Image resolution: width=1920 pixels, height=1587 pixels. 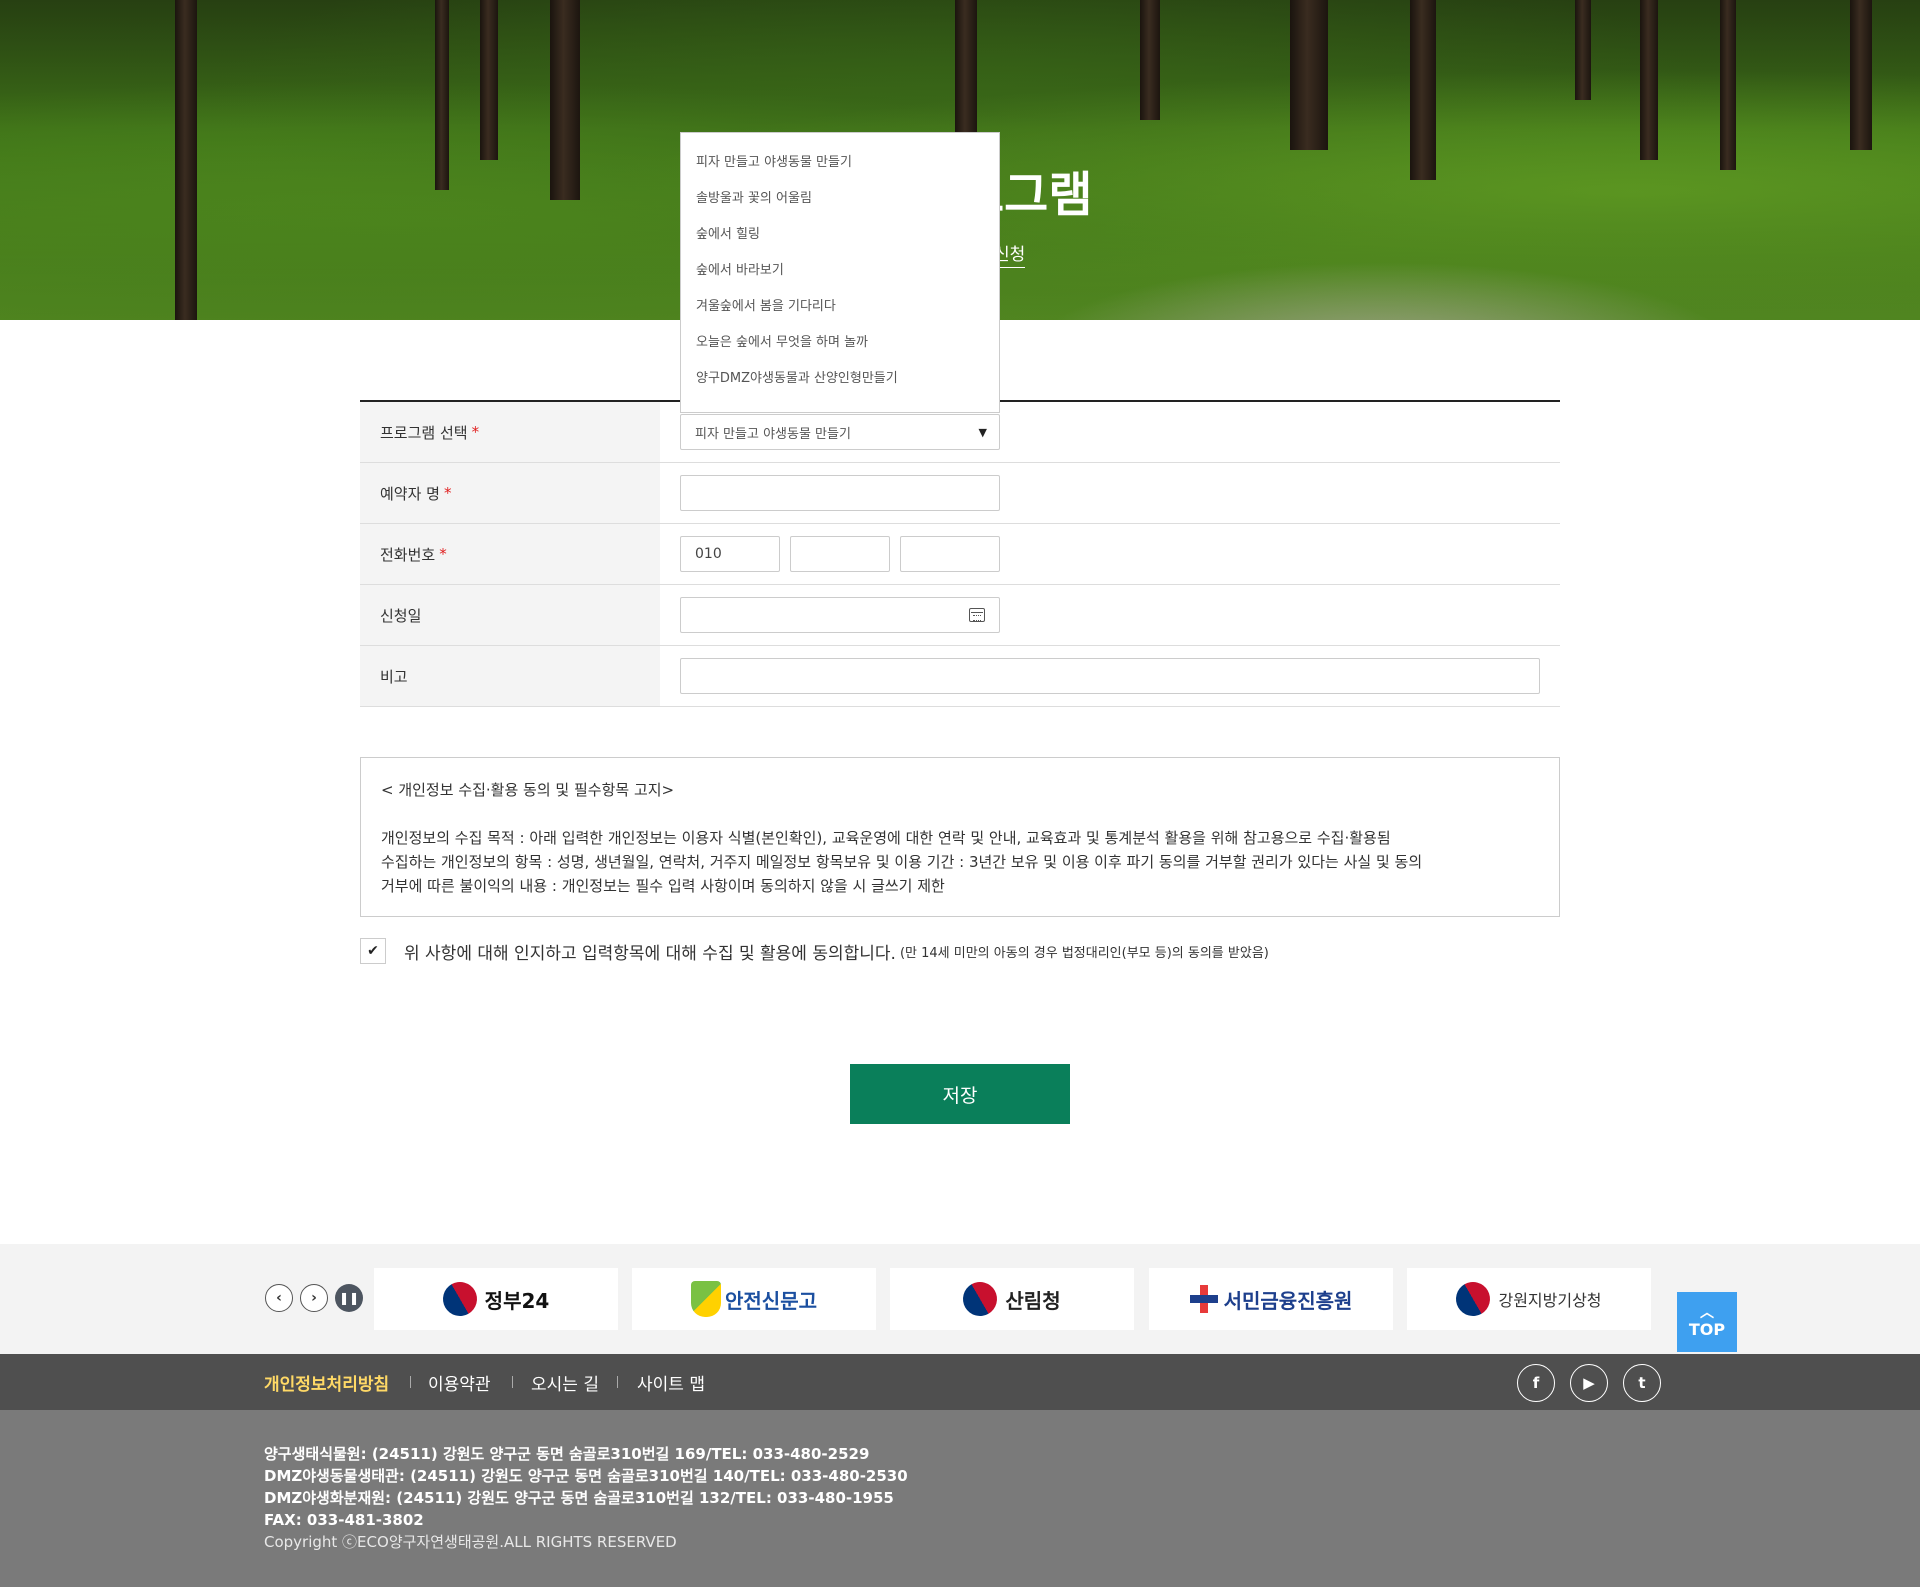 I want to click on note-row: 비고, so click(x=960, y=676).